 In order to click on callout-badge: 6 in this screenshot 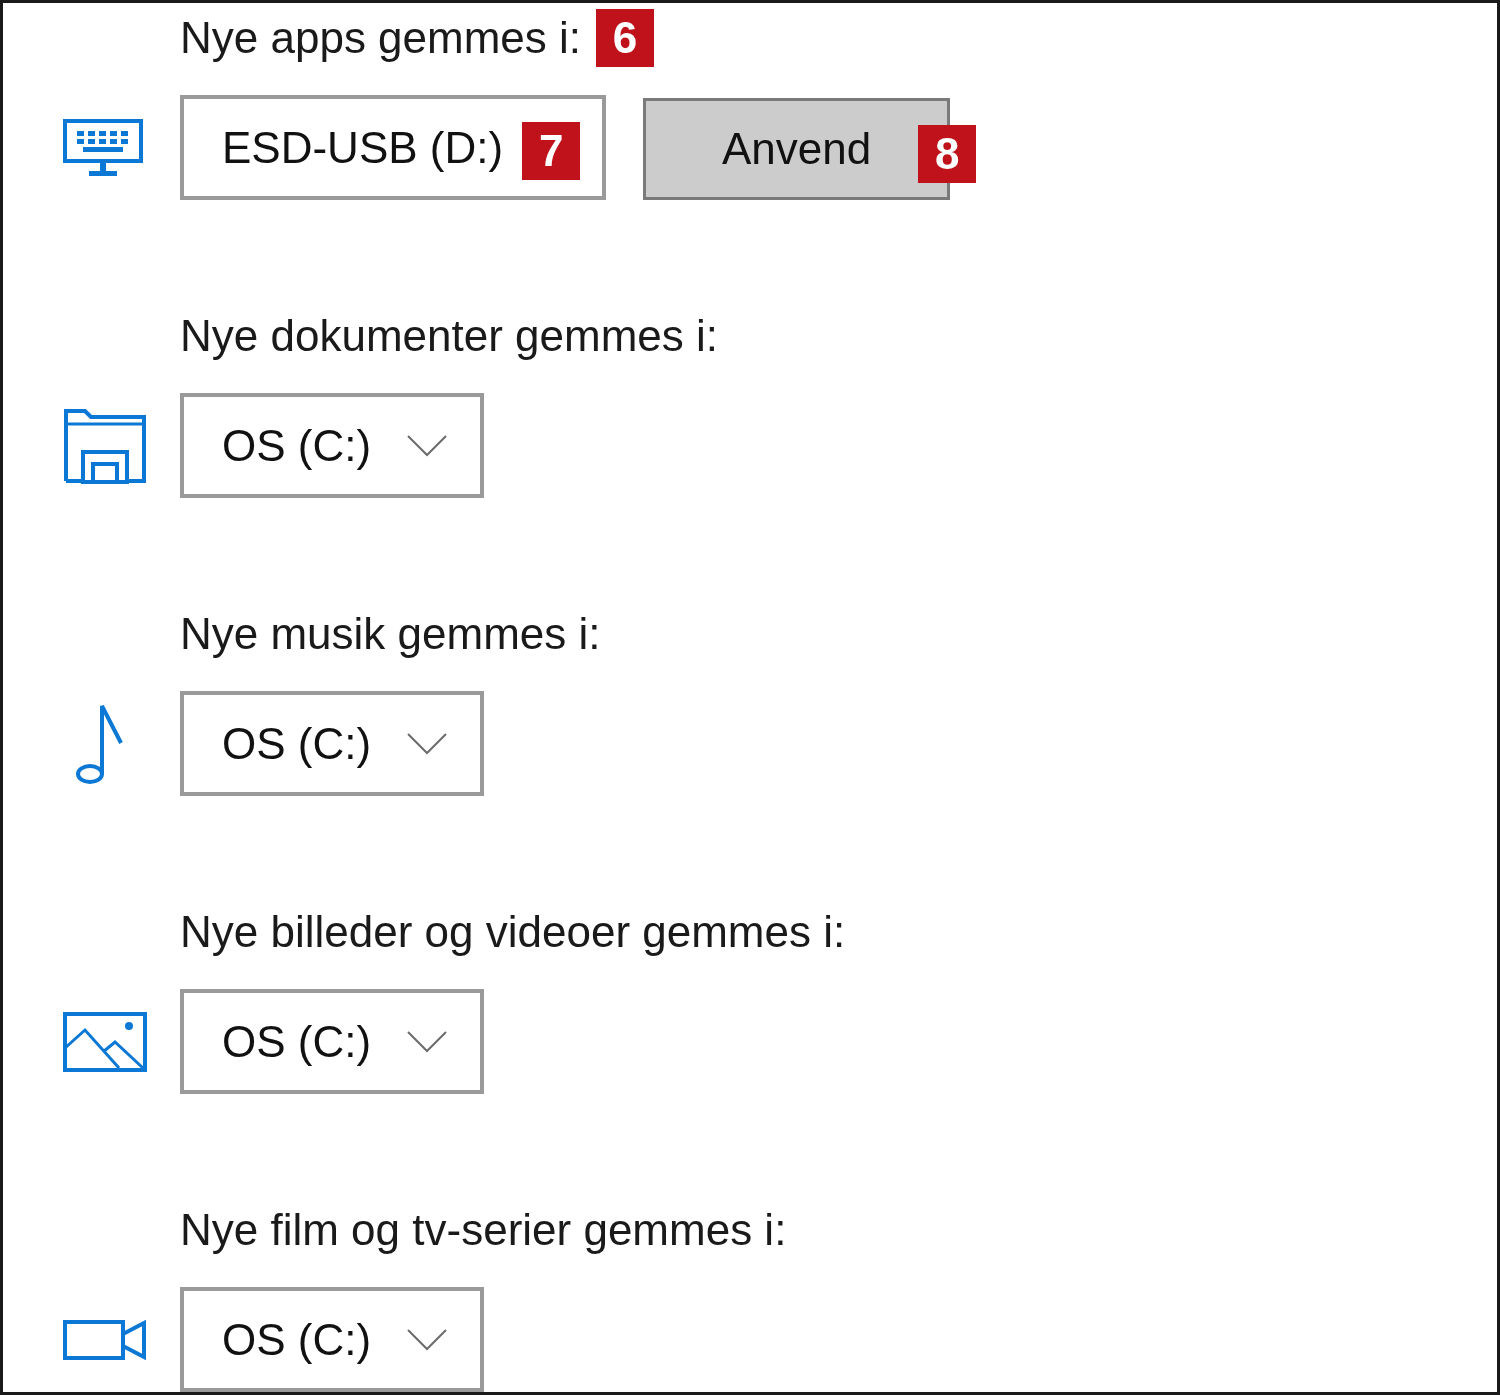, I will do `click(625, 38)`.